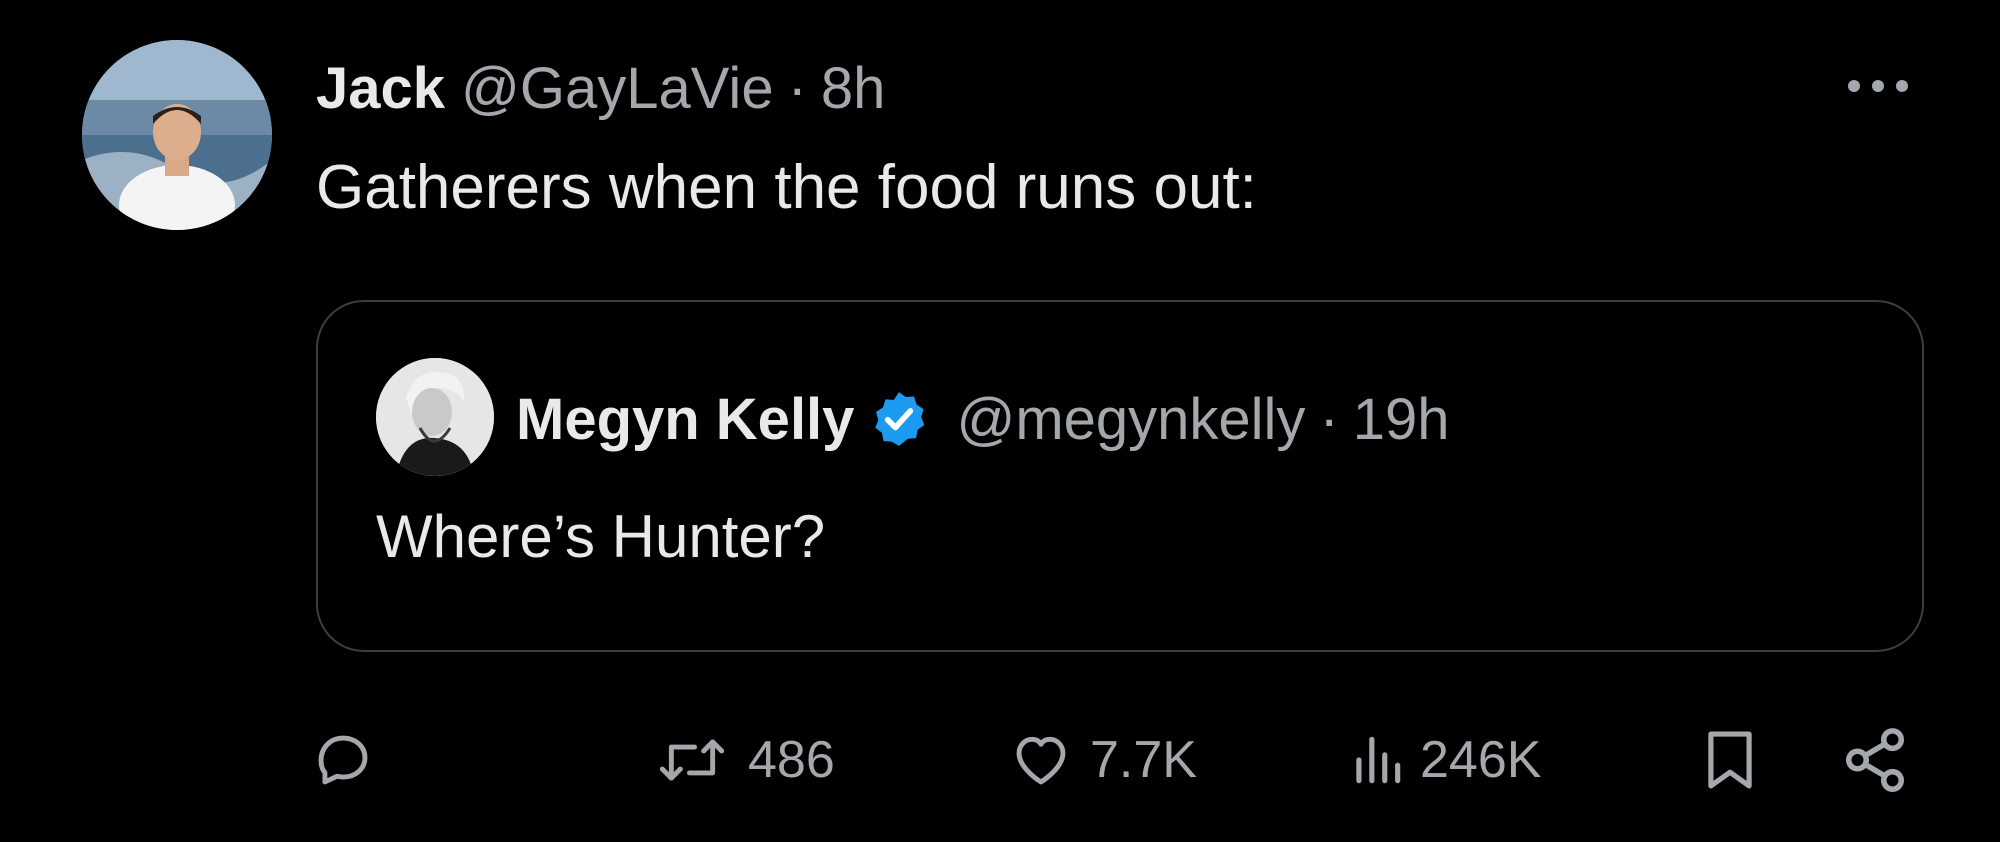 The image size is (2000, 842). I want to click on quoted-author-handle: @megynkelly, so click(1130, 419).